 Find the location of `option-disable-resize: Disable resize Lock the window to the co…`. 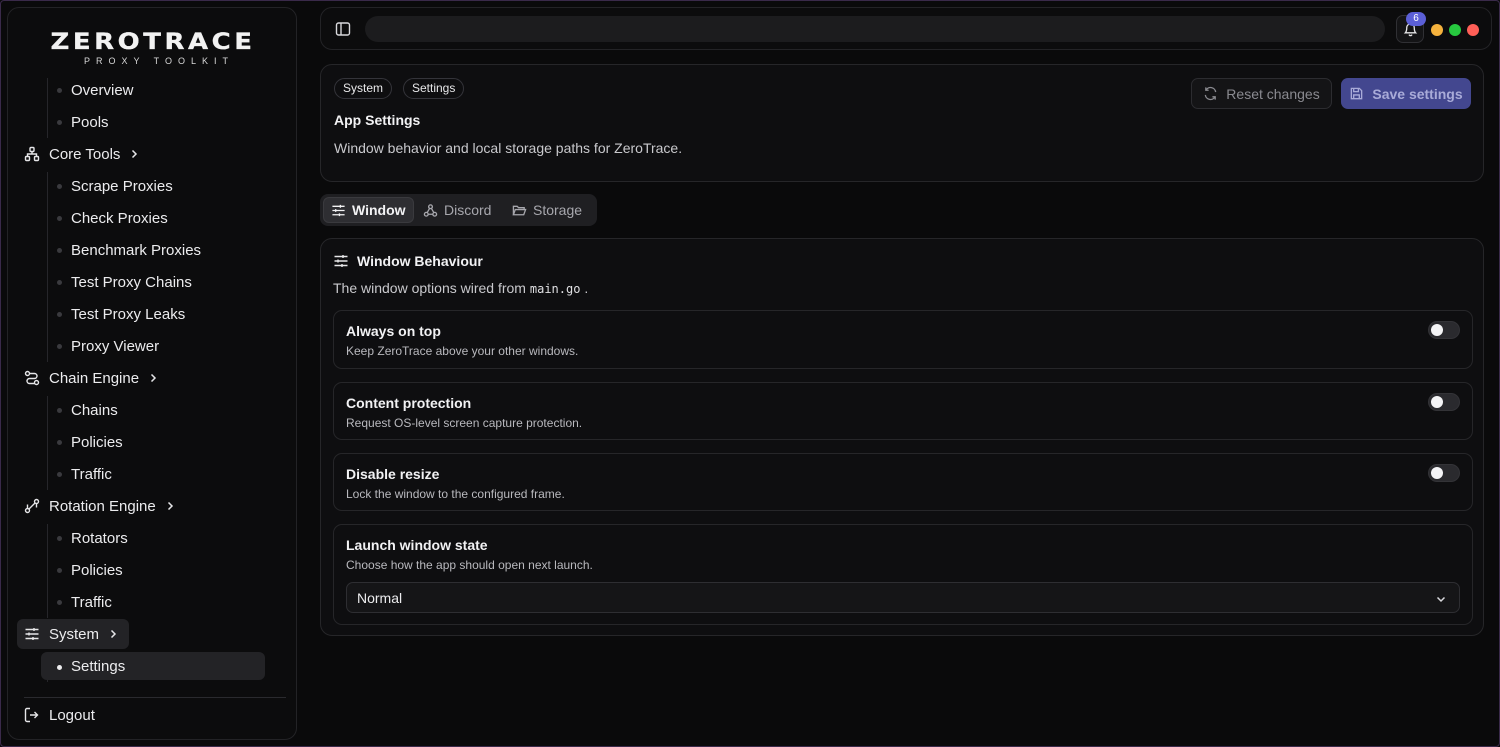

option-disable-resize: Disable resize Lock the window to the co… is located at coordinates (903, 482).